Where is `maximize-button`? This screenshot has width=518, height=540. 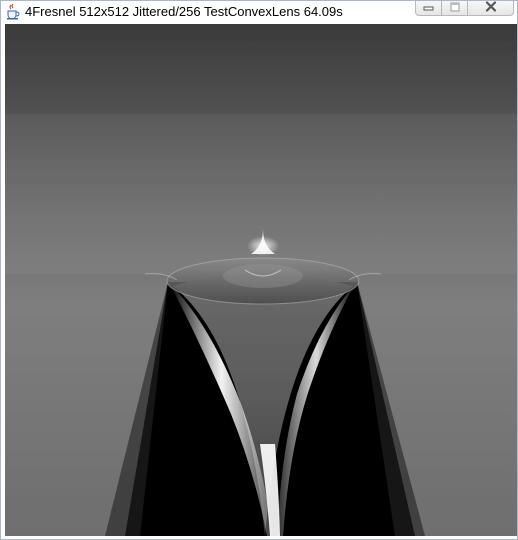 maximize-button is located at coordinates (455, 8).